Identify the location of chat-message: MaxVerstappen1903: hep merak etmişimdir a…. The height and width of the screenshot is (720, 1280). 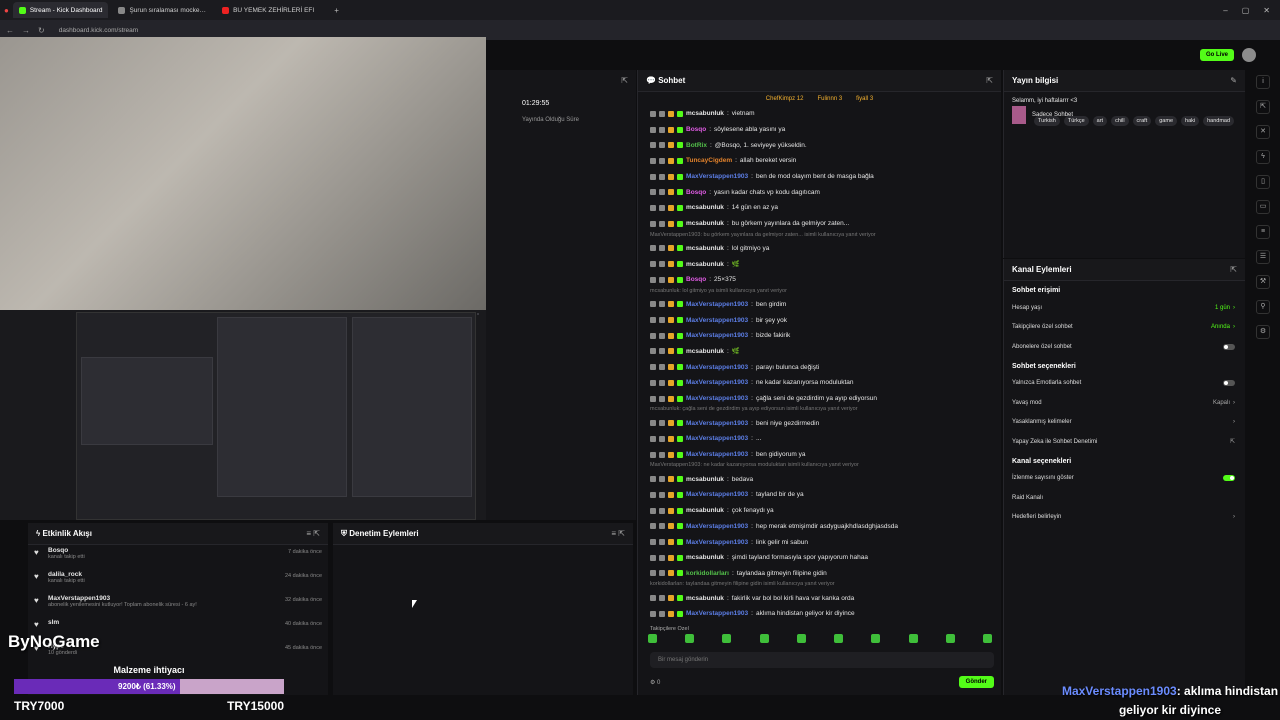
(819, 527).